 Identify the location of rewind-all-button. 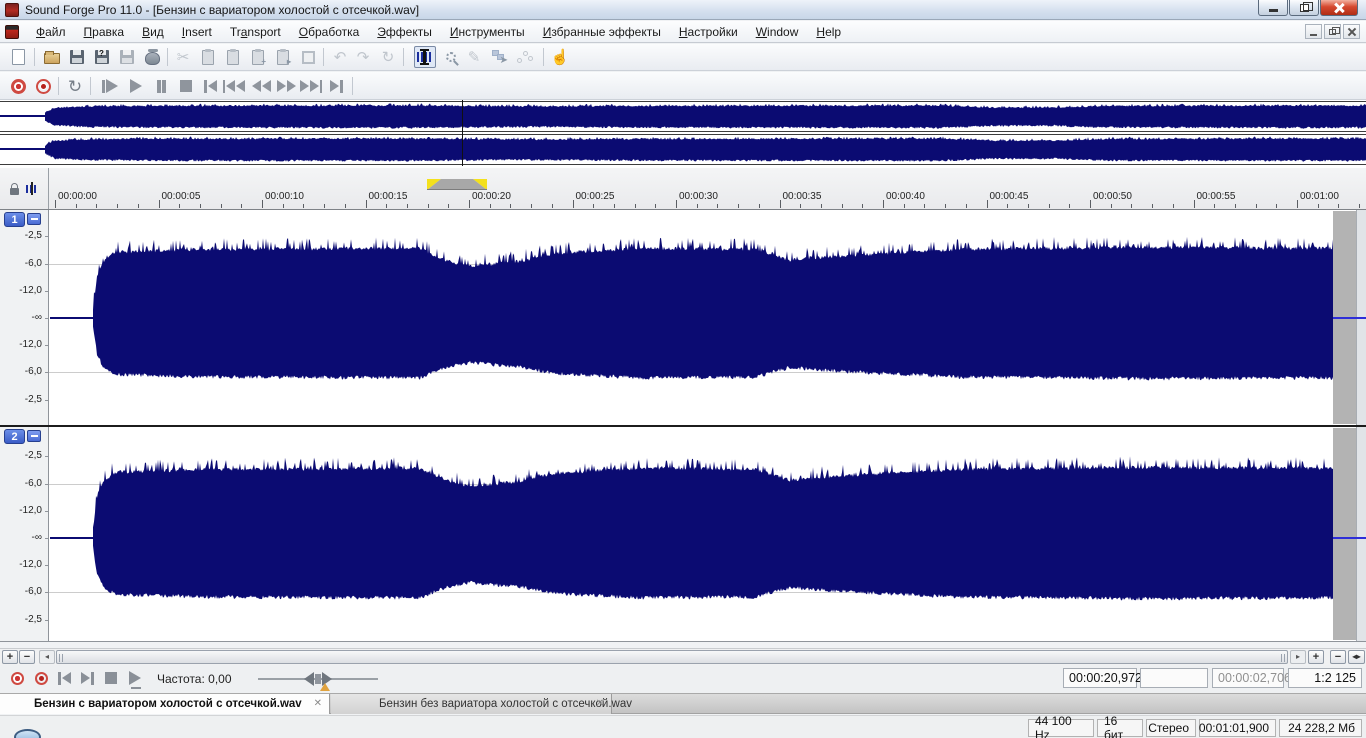
(234, 86).